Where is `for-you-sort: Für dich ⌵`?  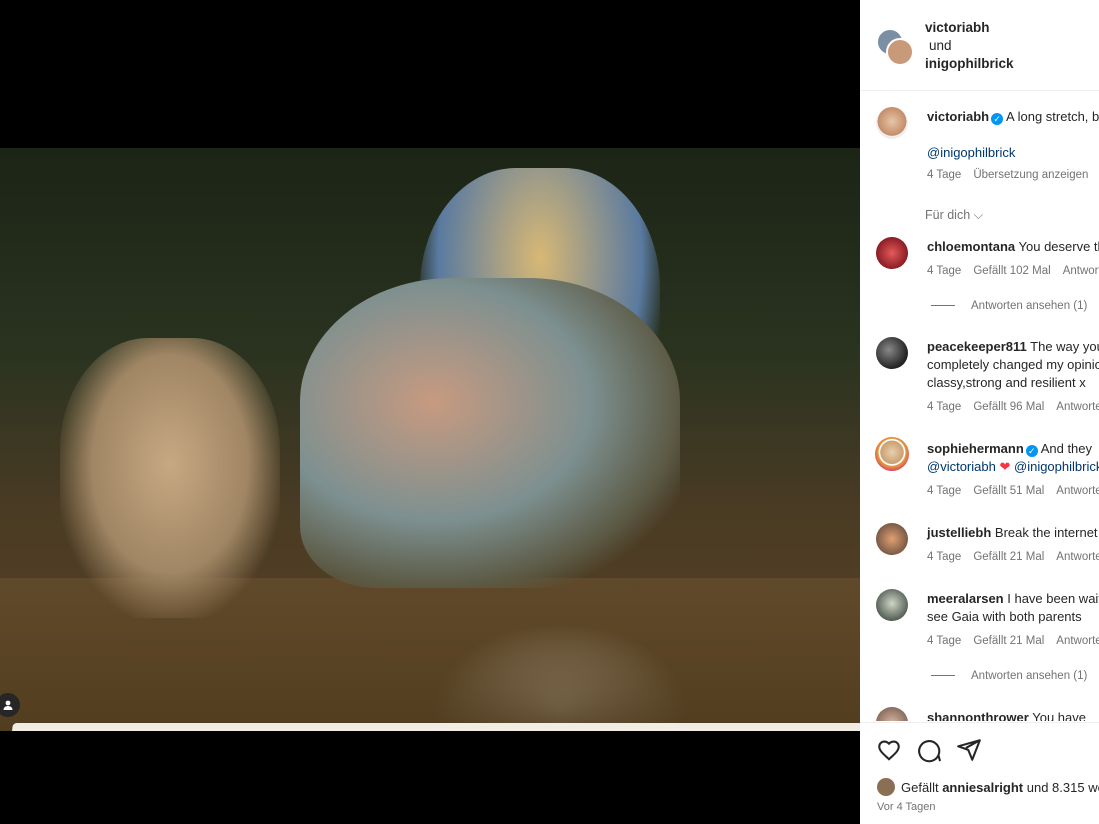 for-you-sort: Für dich ⌵ is located at coordinates (954, 215).